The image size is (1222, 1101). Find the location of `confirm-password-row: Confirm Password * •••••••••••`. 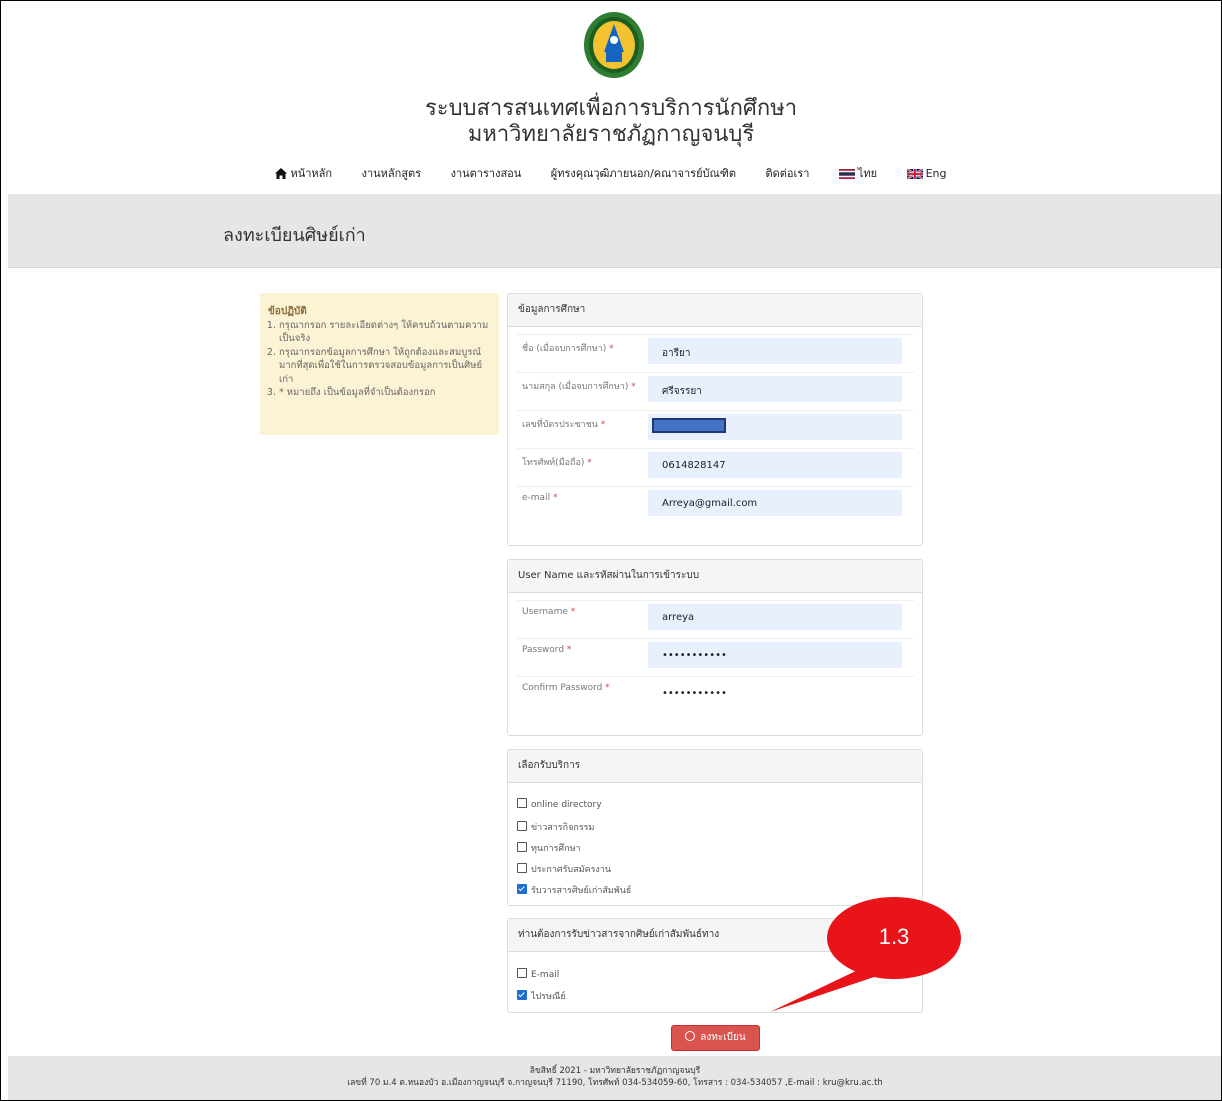

confirm-password-row: Confirm Password * ••••••••••• is located at coordinates (715, 695).